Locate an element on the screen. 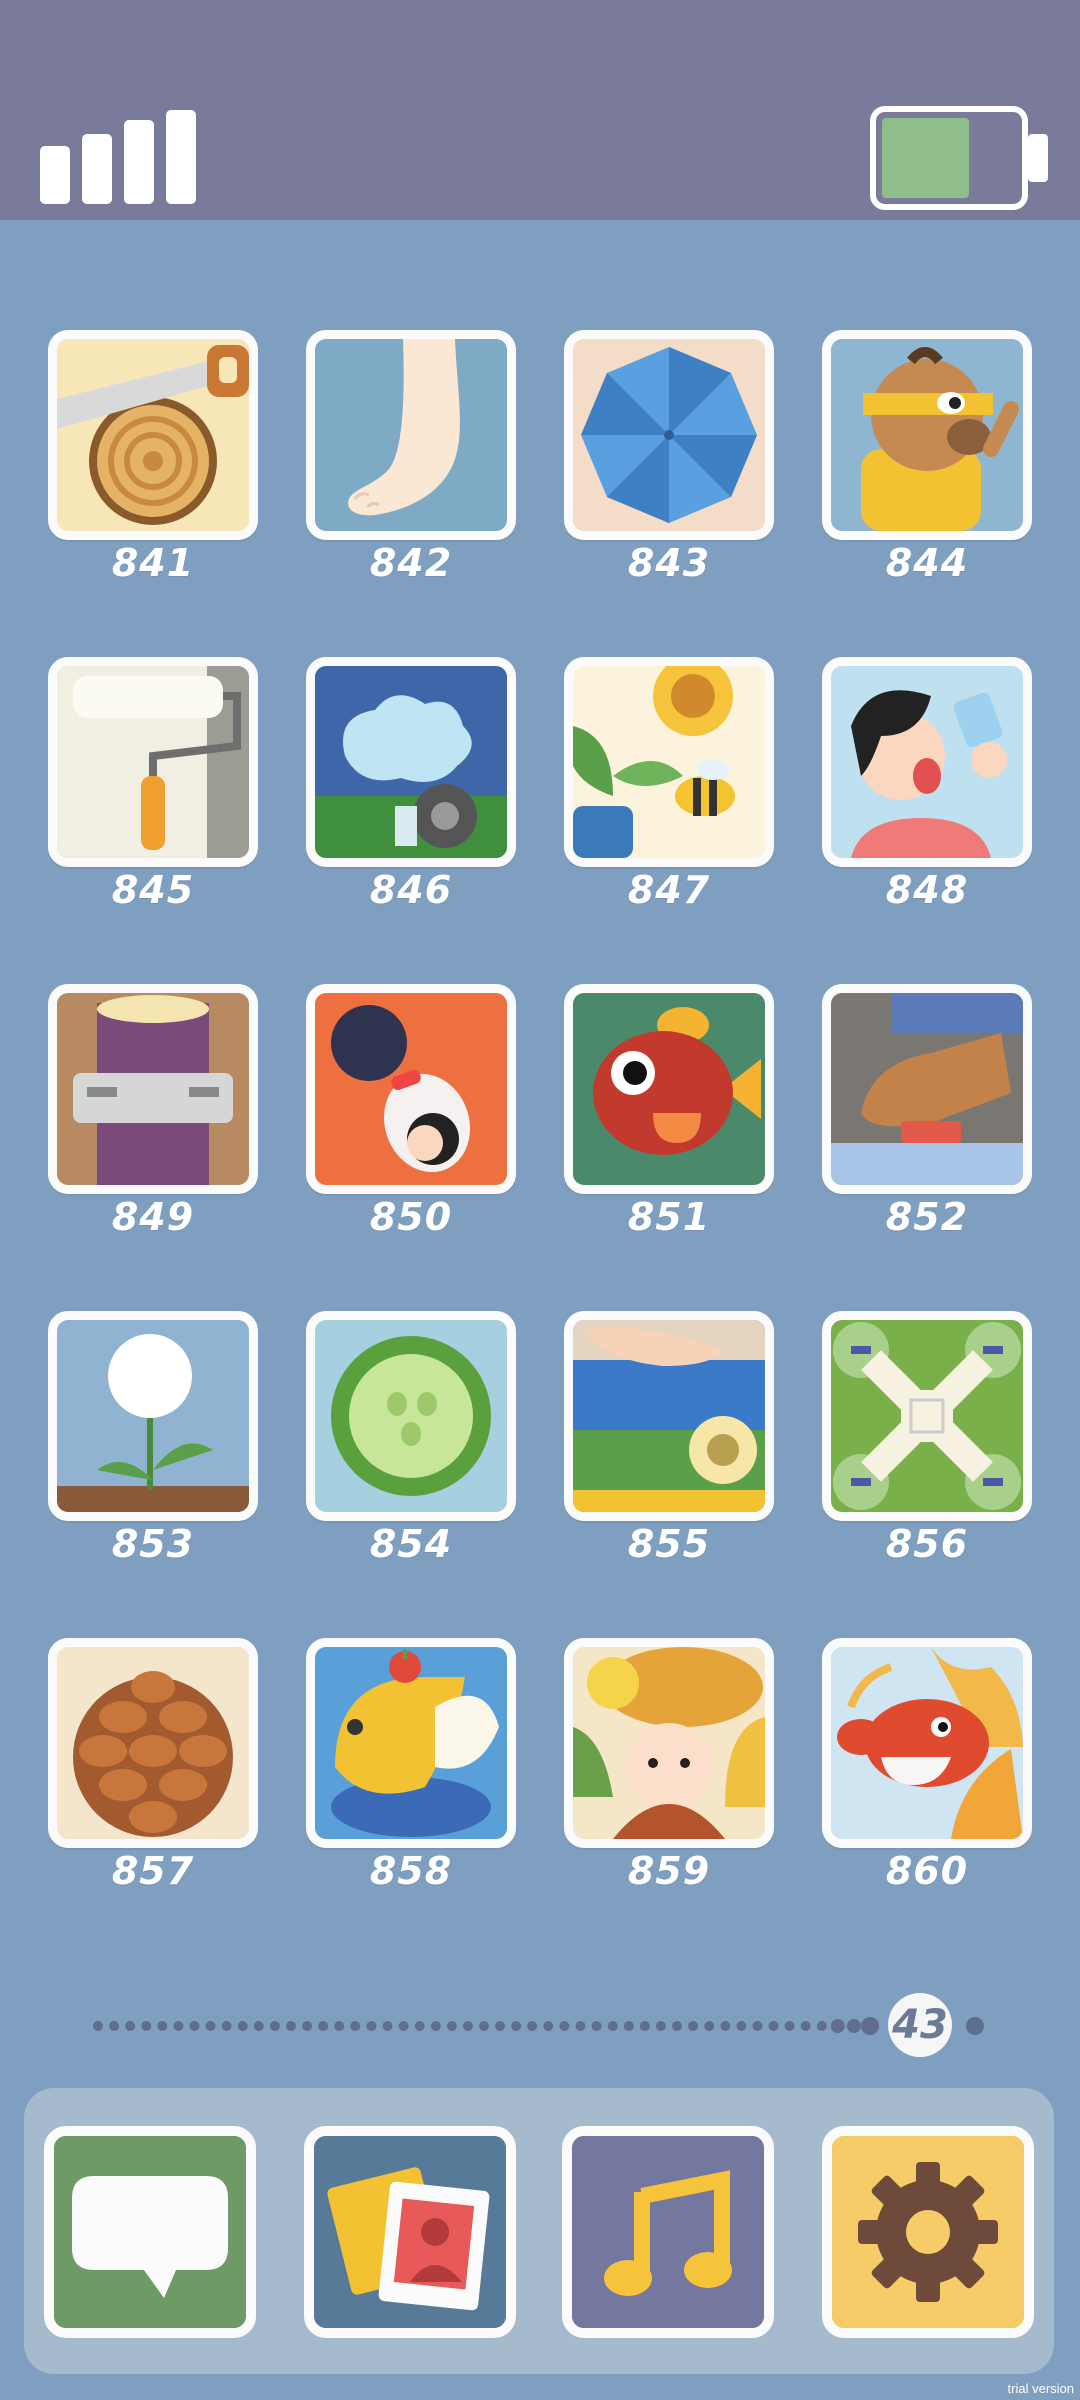 Image resolution: width=1080 pixels, height=2400 pixels. saw-and-log-icon is located at coordinates (153, 435).